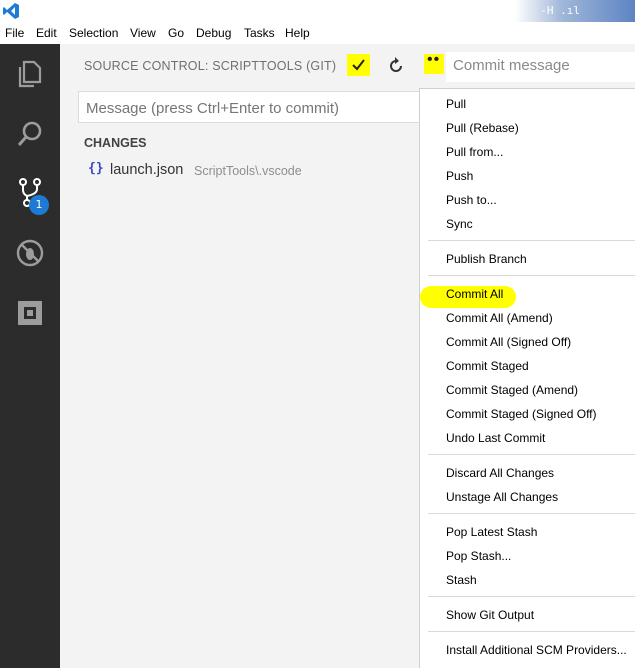 This screenshot has width=635, height=668. Describe the element at coordinates (213, 33) in the screenshot. I see `menu-debug: Debug` at that location.